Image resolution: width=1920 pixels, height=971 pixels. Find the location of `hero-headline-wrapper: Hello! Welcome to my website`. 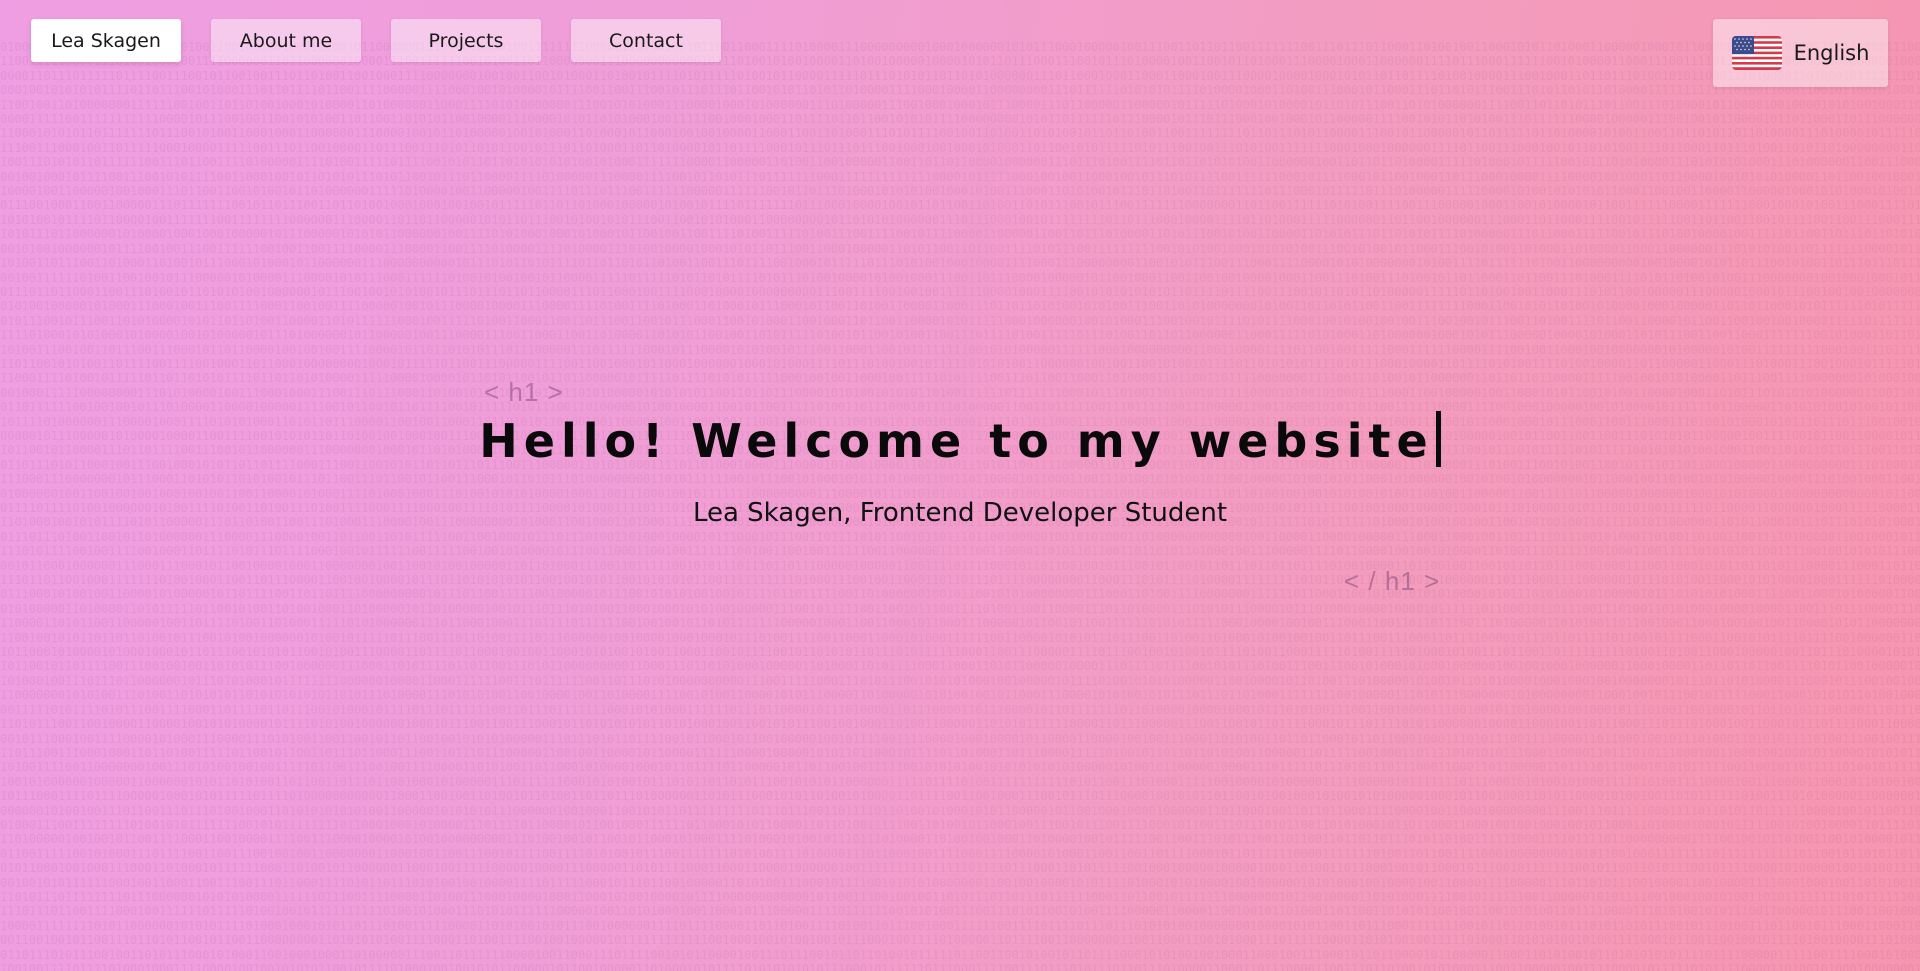

hero-headline-wrapper: Hello! Welcome to my website is located at coordinates (960, 439).